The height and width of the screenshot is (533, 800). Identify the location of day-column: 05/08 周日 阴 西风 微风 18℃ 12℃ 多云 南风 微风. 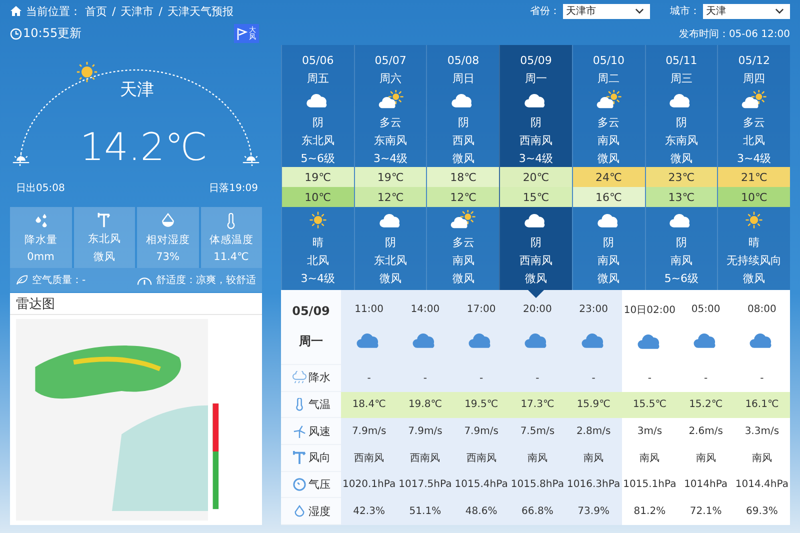
(463, 167).